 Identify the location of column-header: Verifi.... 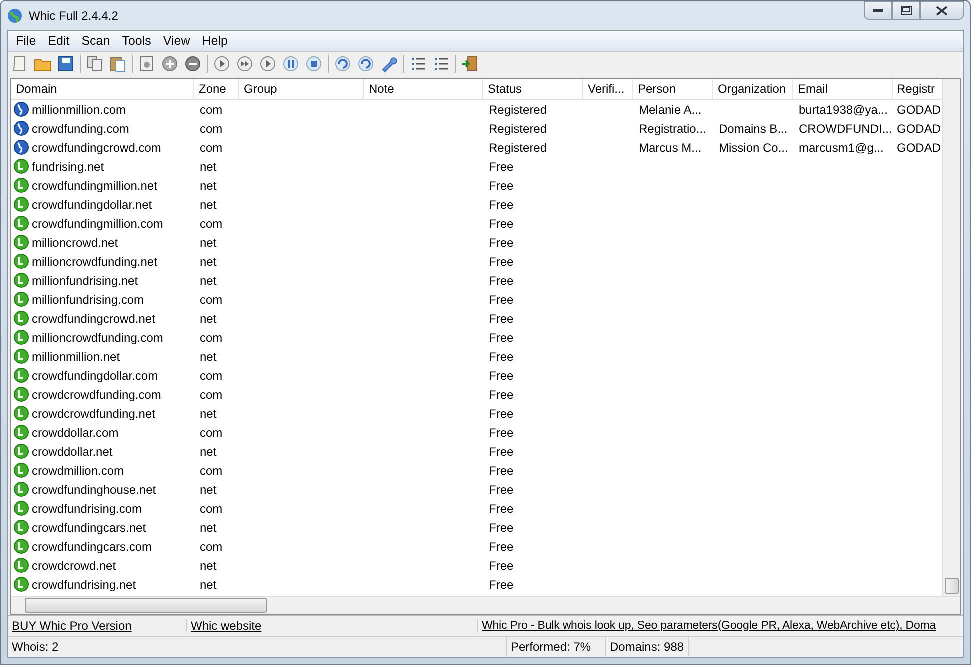
(608, 89).